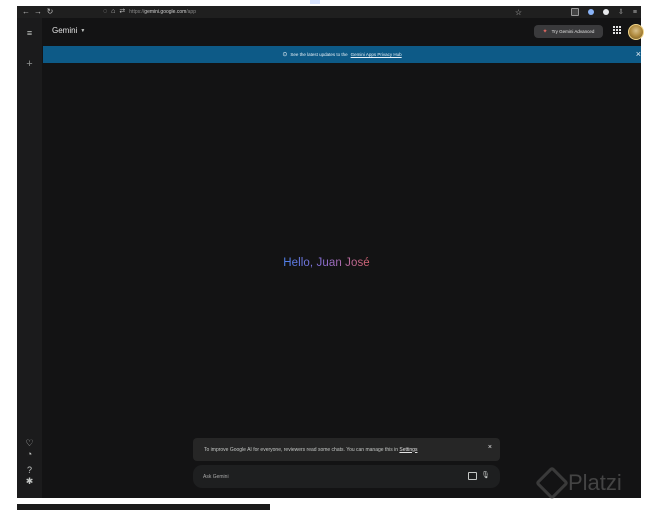 This screenshot has width=653, height=510. Describe the element at coordinates (635, 12) in the screenshot. I see `browser-menu-icon: ≡` at that location.